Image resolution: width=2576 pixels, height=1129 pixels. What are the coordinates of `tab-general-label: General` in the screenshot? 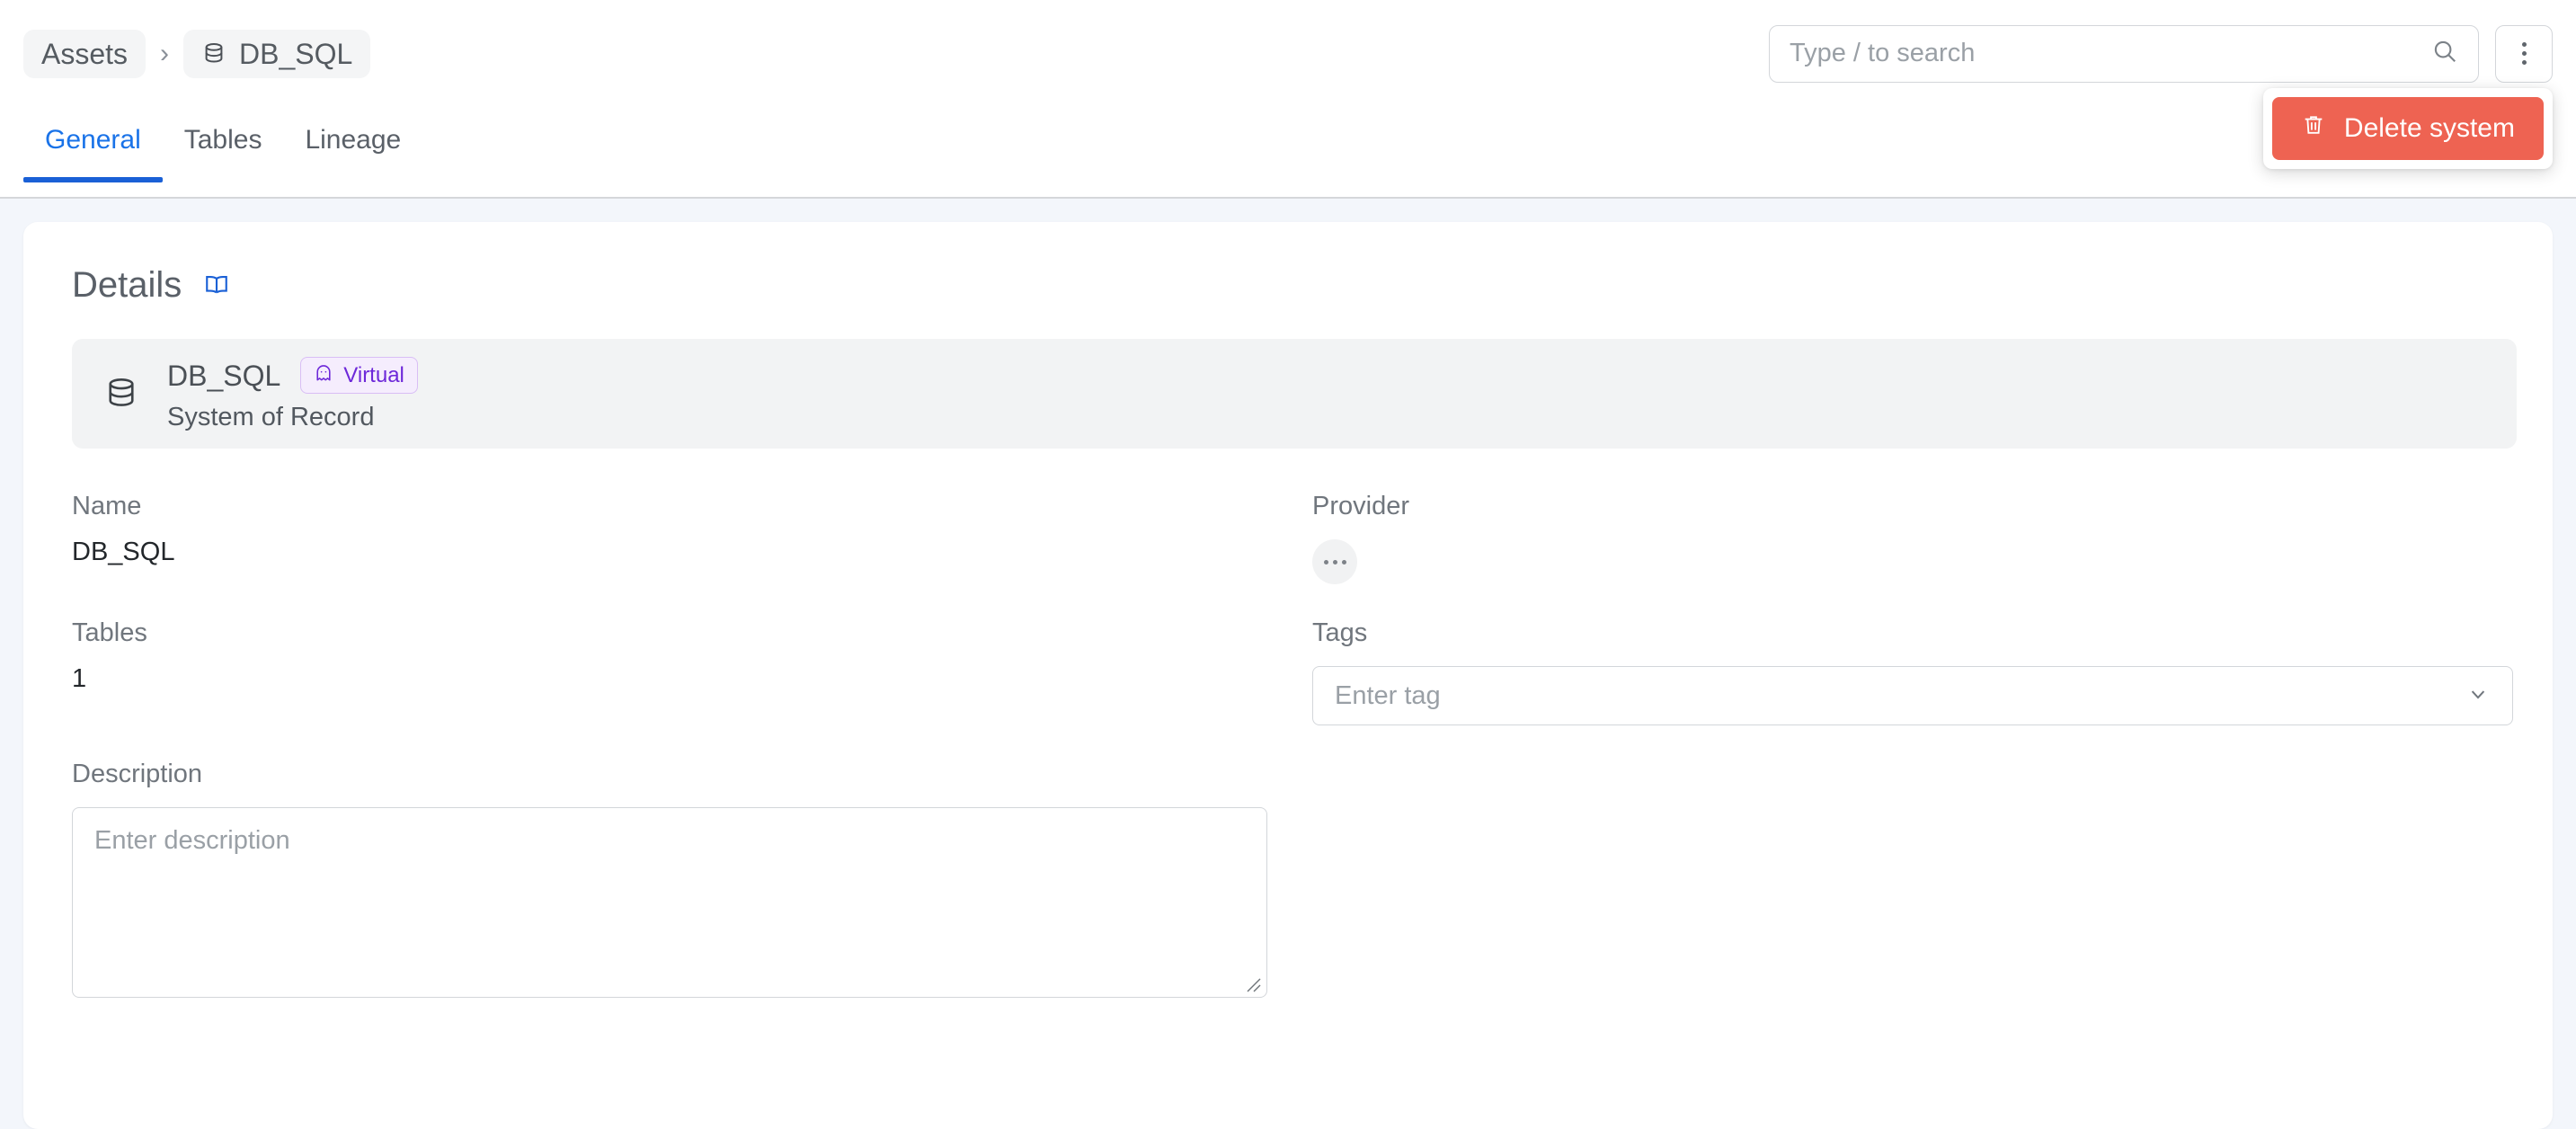 It's located at (93, 140).